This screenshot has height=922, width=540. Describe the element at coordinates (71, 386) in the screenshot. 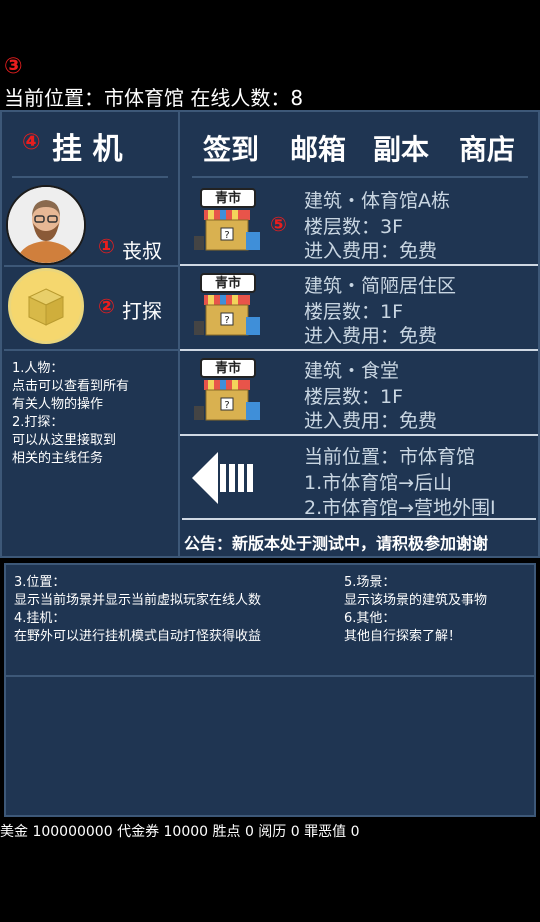

I see `help-line: 点击可以查看到所有` at that location.